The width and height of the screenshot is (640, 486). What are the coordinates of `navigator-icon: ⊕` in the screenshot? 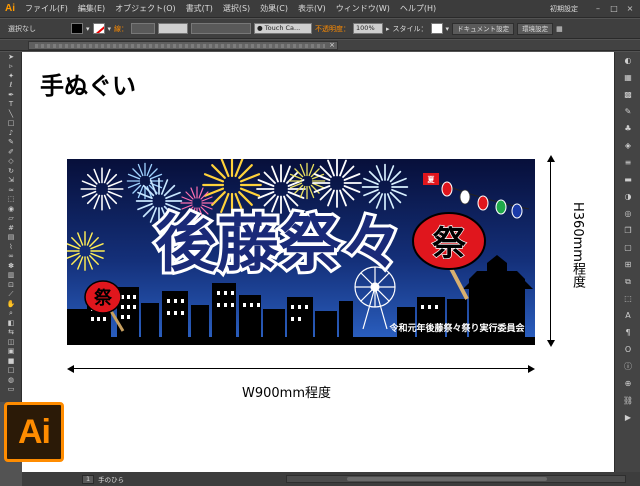 It's located at (627, 383).